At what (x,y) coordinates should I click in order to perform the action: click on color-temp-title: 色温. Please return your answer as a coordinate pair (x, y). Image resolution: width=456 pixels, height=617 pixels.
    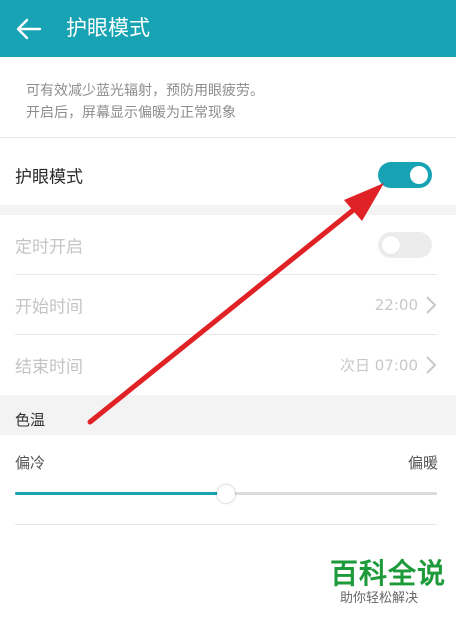
    Looking at the image, I should click on (30, 420).